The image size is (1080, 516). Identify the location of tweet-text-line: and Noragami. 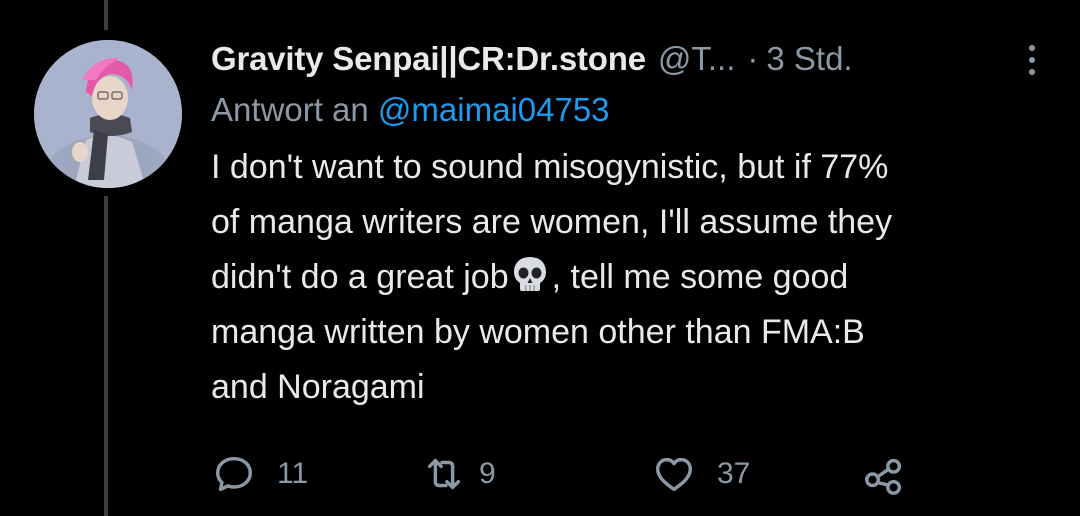
(318, 387).